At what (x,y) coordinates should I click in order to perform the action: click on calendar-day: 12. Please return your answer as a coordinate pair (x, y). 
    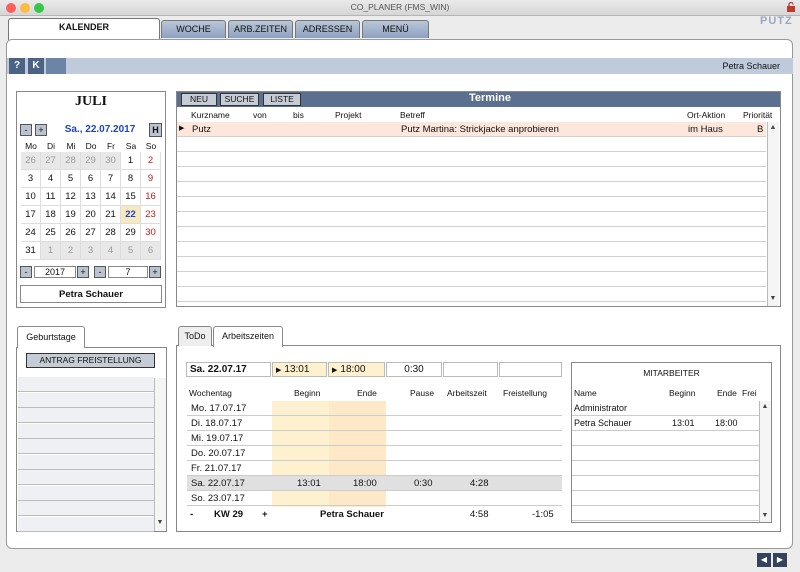
    Looking at the image, I should click on (71, 197).